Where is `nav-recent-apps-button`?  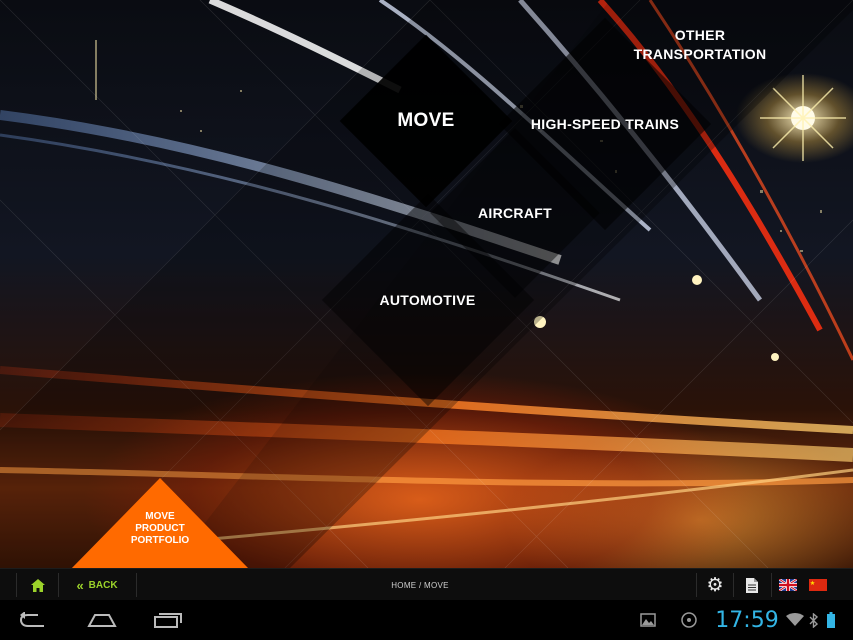
nav-recent-apps-button is located at coordinates (168, 620).